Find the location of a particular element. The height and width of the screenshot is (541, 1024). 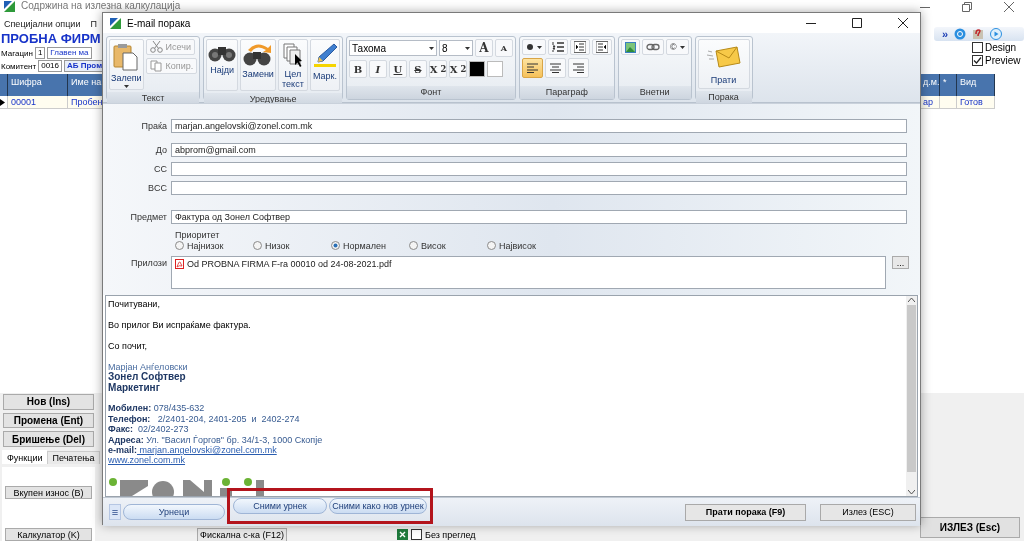

font-name-dropdown: Тахома is located at coordinates (392, 48).